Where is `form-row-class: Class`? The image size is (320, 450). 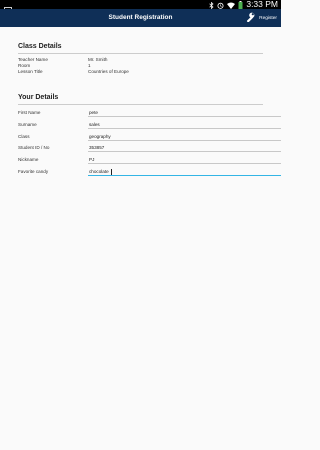 form-row-class: Class is located at coordinates (149, 137).